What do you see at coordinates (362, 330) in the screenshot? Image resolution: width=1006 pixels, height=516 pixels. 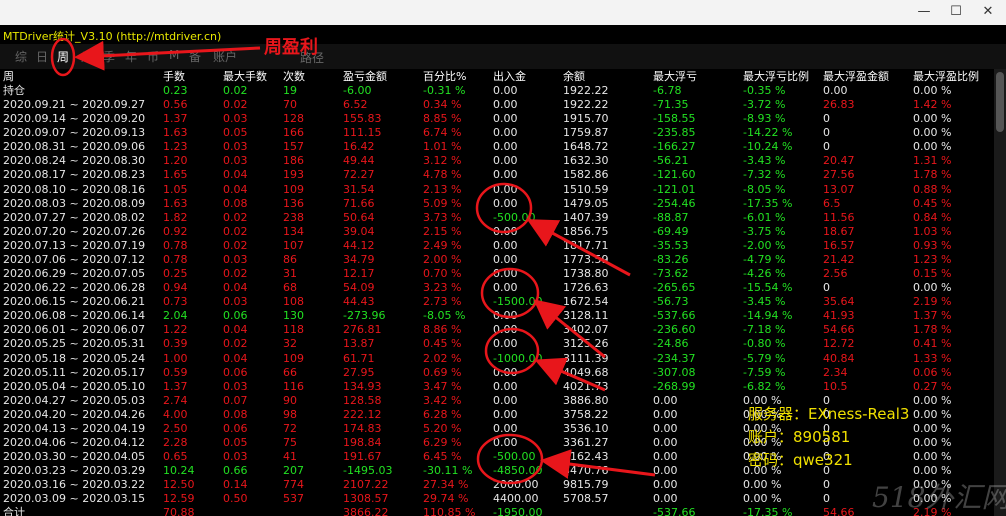 I see `cell-col-4: 276.81` at bounding box center [362, 330].